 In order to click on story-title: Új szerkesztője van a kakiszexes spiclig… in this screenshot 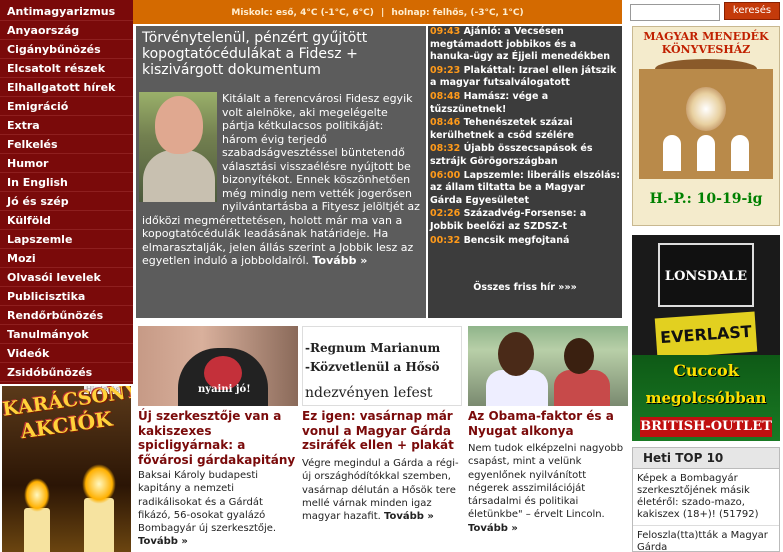, I will do `click(218, 438)`.